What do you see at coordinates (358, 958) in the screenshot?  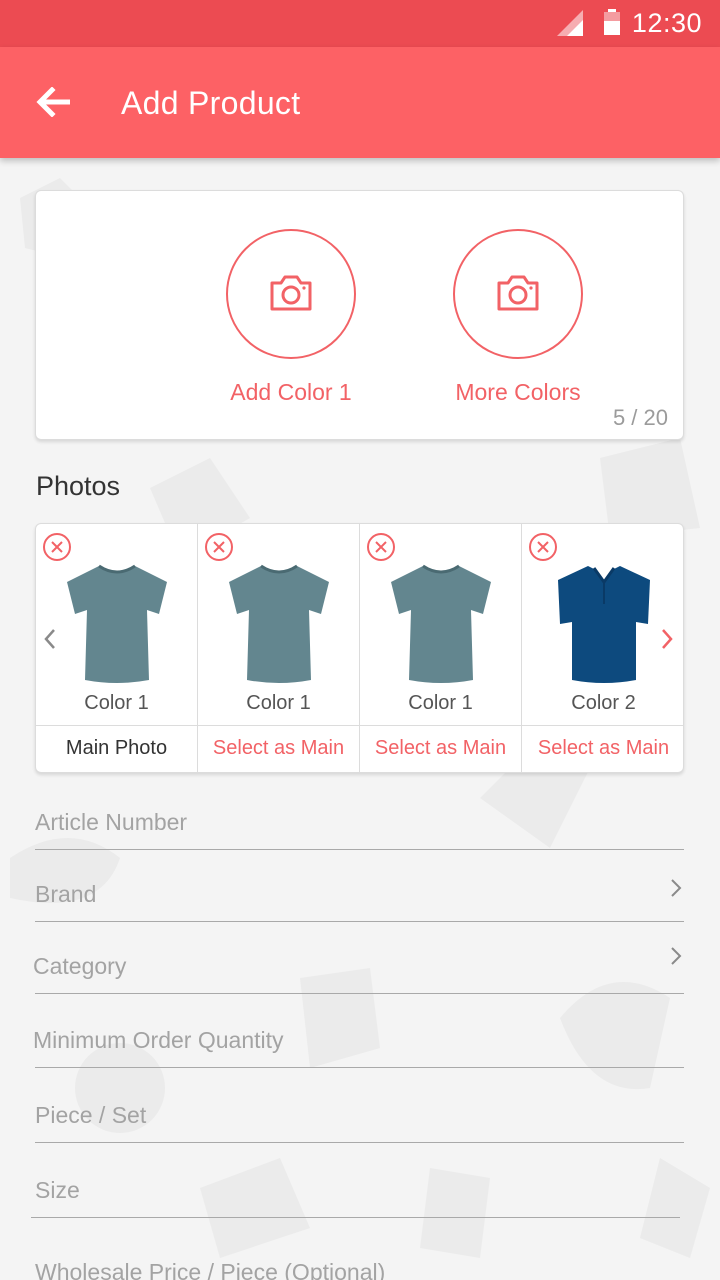 I see `category-field: Category` at bounding box center [358, 958].